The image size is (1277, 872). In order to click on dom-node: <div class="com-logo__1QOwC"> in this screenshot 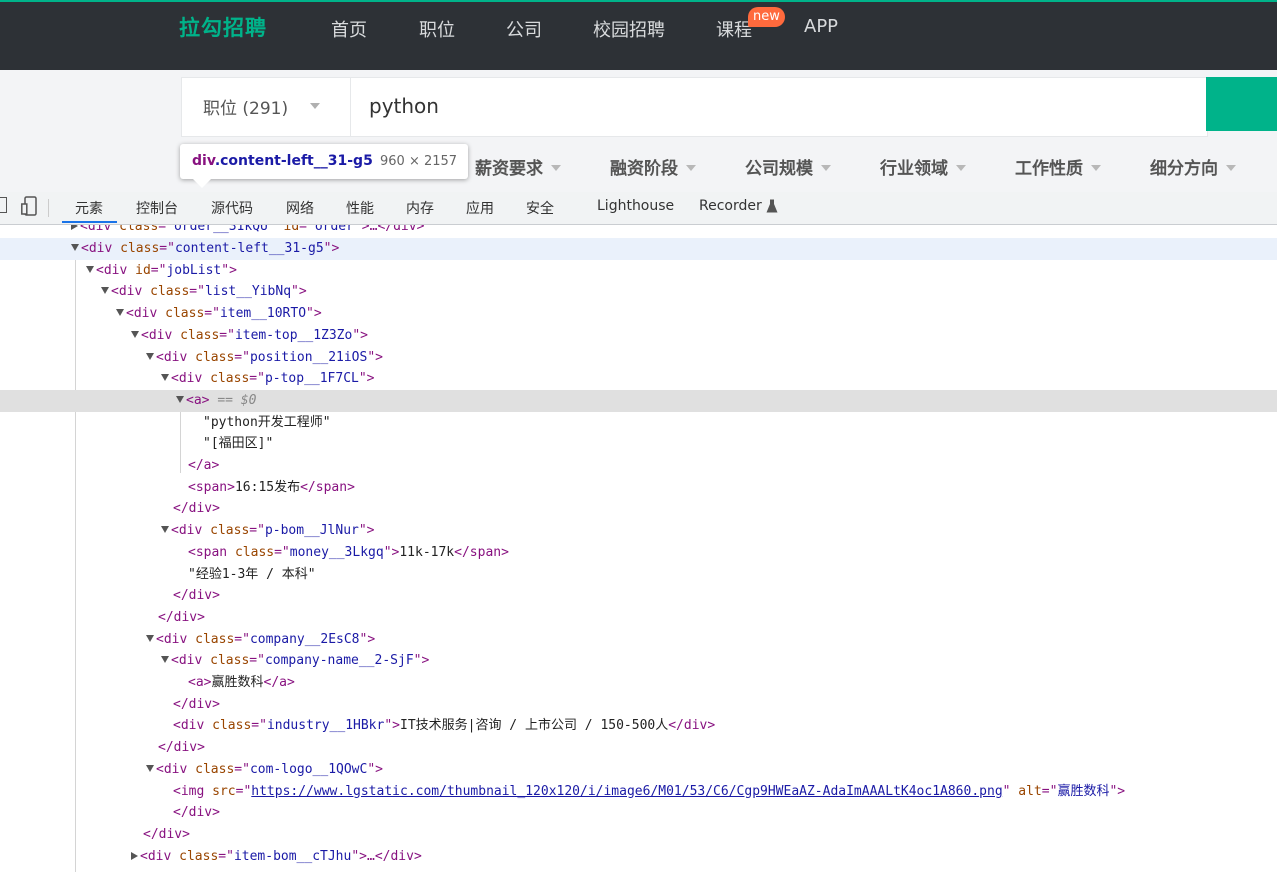, I will do `click(638, 770)`.